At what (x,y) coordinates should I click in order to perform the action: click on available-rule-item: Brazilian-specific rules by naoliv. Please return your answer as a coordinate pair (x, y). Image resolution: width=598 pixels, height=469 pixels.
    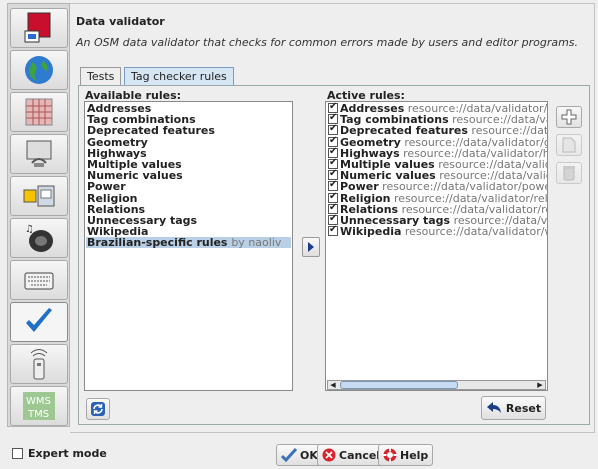
    Looking at the image, I should click on (188, 243).